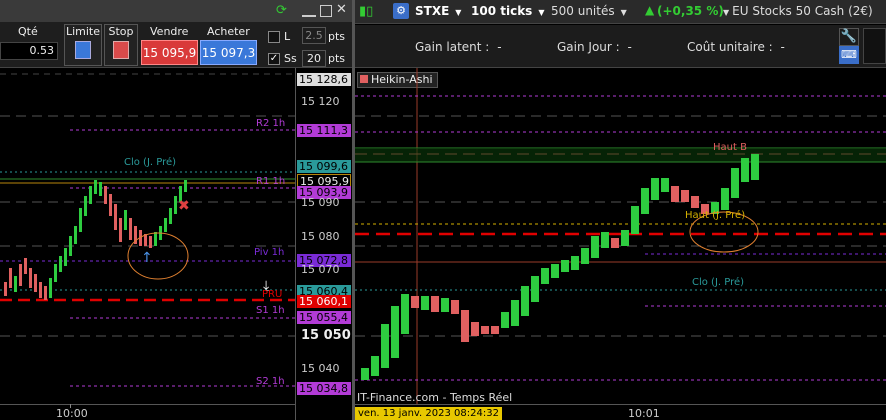 The image size is (886, 420). Describe the element at coordinates (452, 47) in the screenshot. I see `latent-gain-label: Gain latent :` at that location.